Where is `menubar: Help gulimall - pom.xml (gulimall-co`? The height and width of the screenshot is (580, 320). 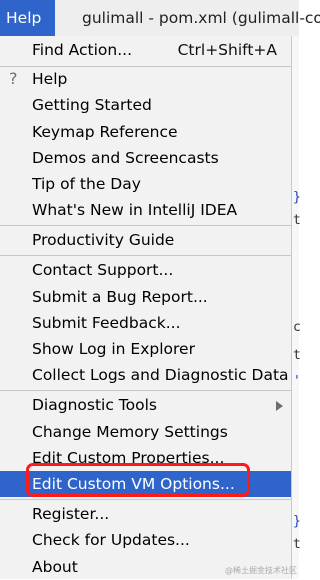 menubar: Help gulimall - pom.xml (gulimall-co is located at coordinates (160, 18).